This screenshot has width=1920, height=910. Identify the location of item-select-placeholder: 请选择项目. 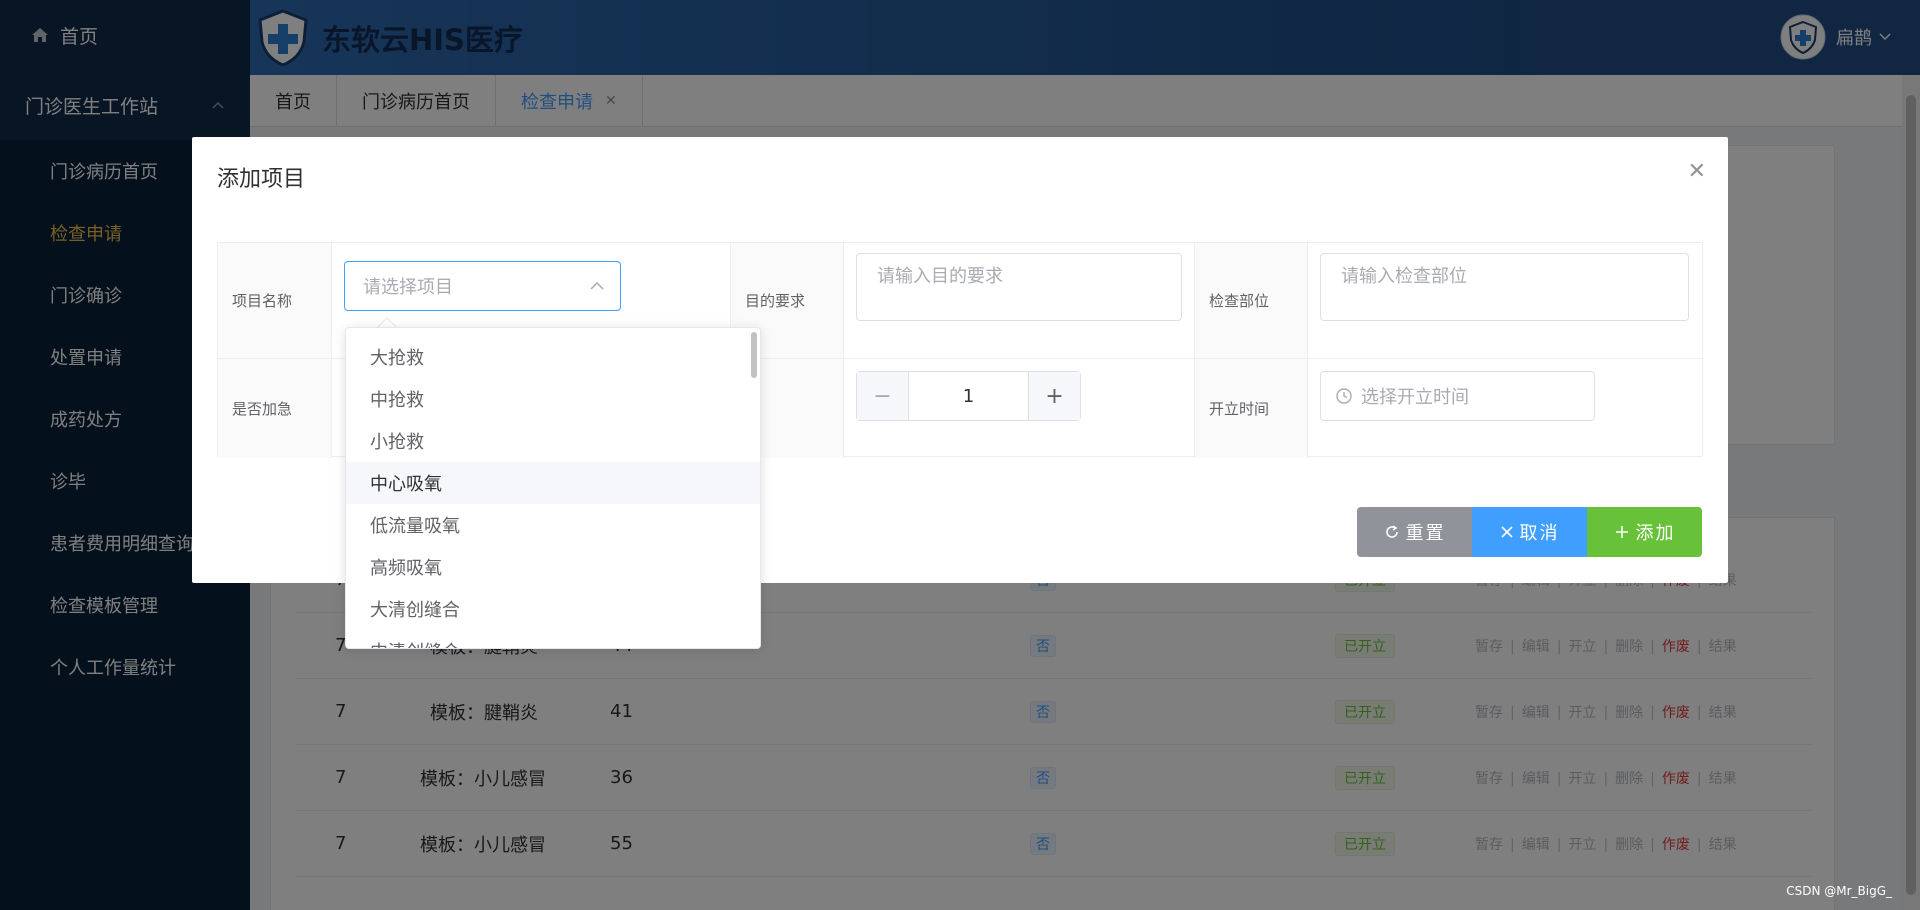
(408, 287).